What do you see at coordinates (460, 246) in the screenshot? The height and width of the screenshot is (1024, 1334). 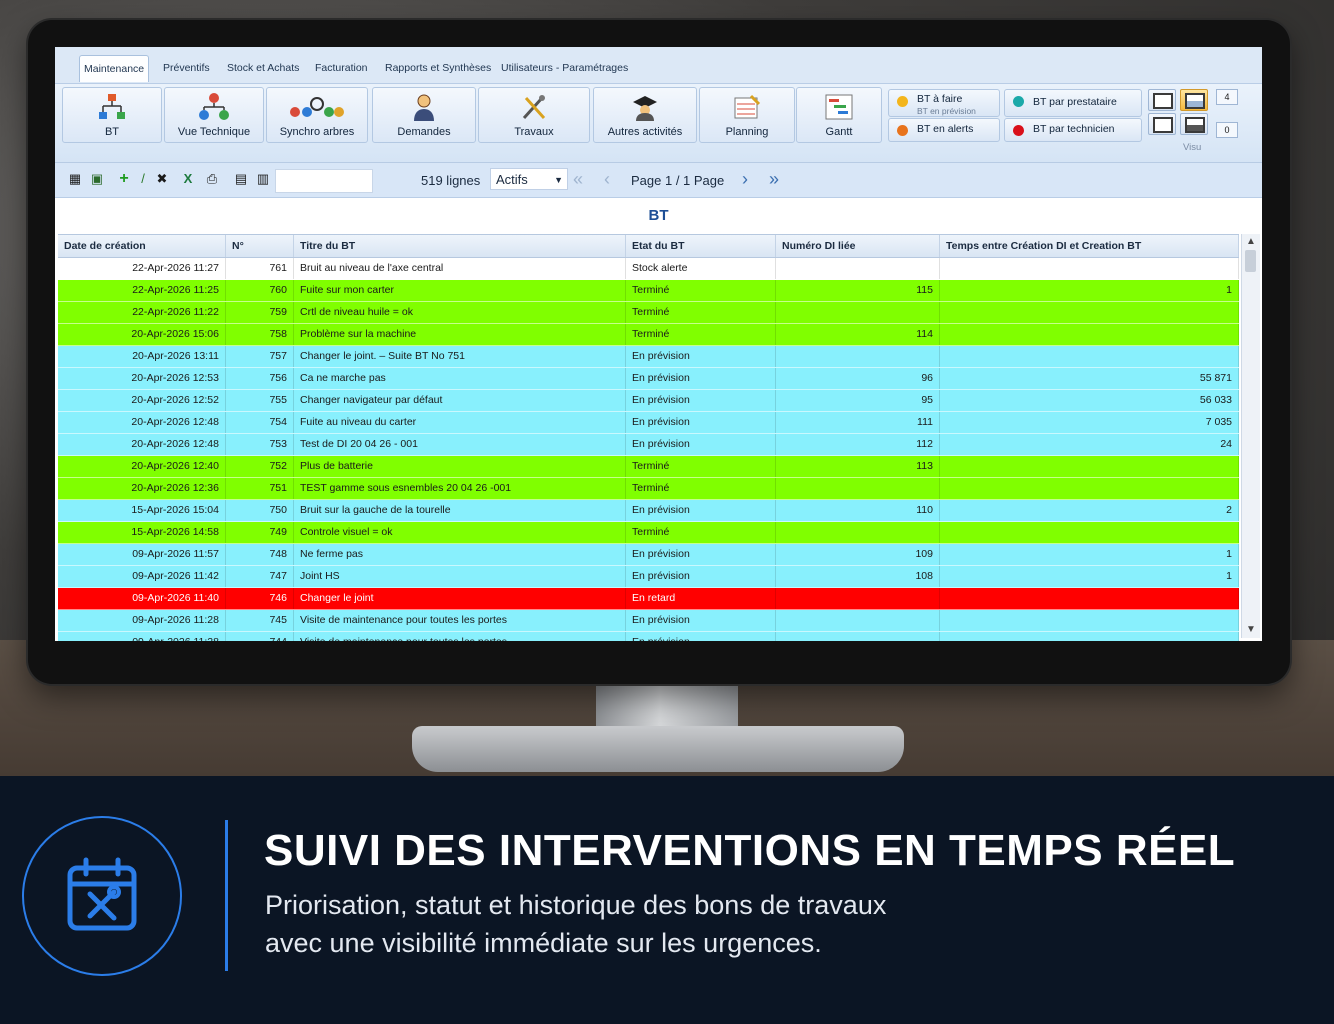 I see `col-titre: Titre du BT` at bounding box center [460, 246].